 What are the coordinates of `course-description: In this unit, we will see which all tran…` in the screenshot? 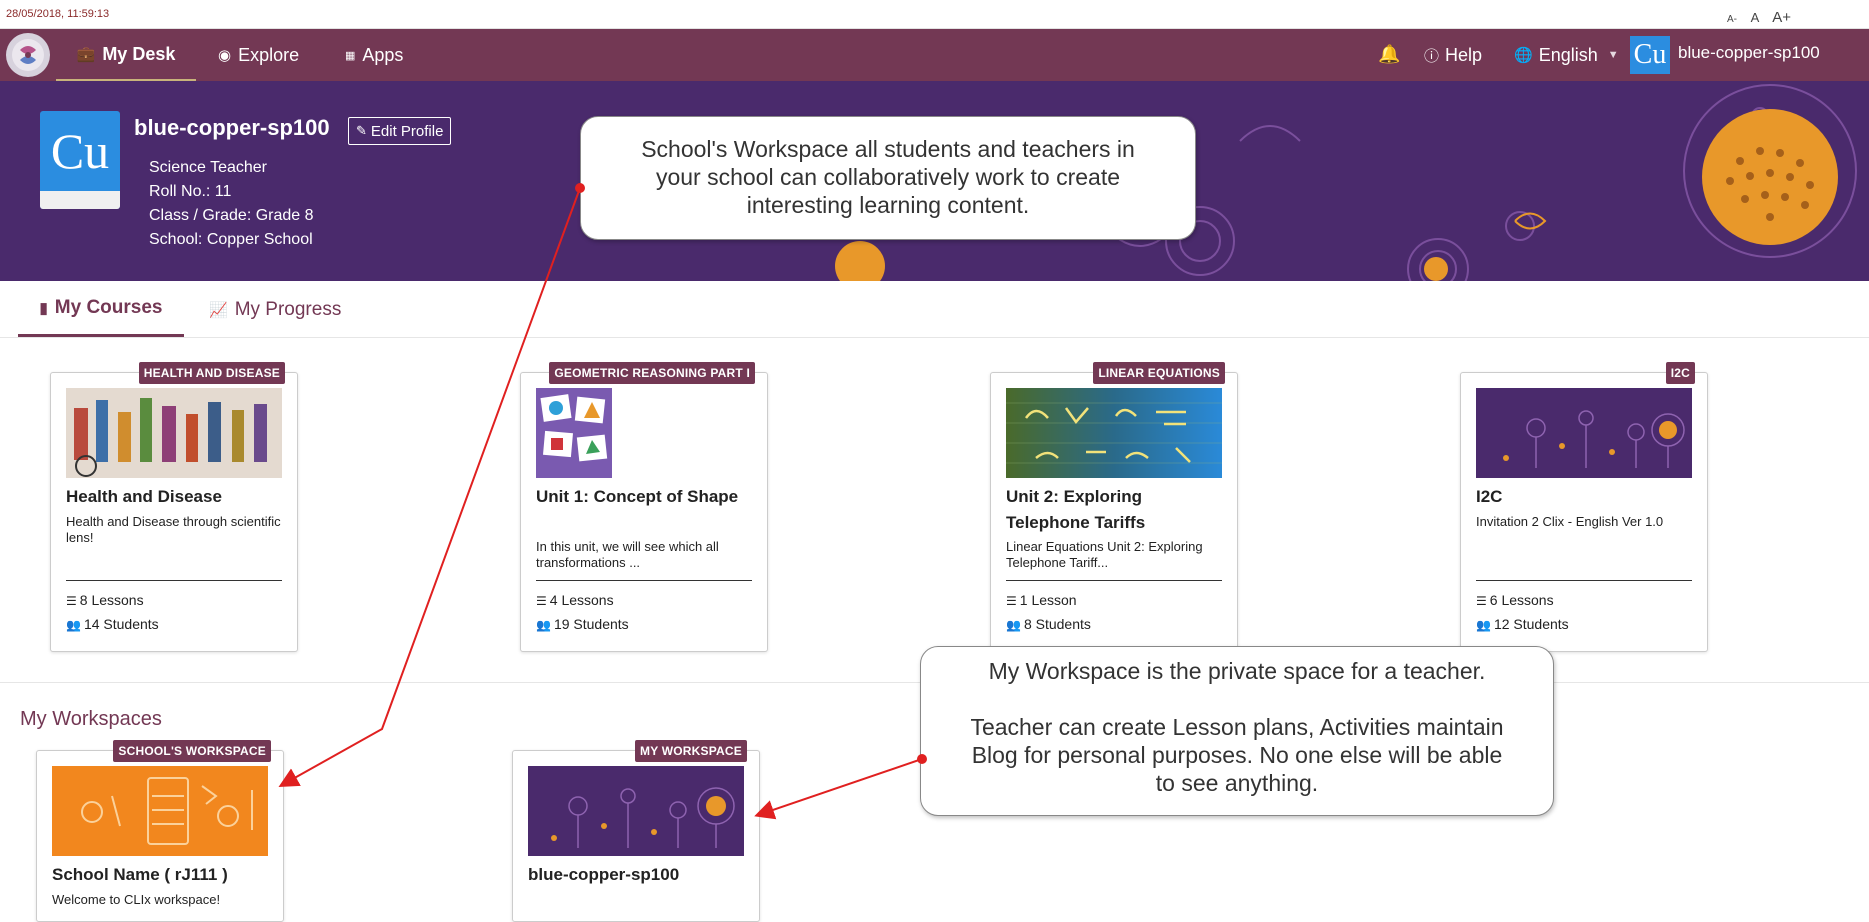 It's located at (627, 554).